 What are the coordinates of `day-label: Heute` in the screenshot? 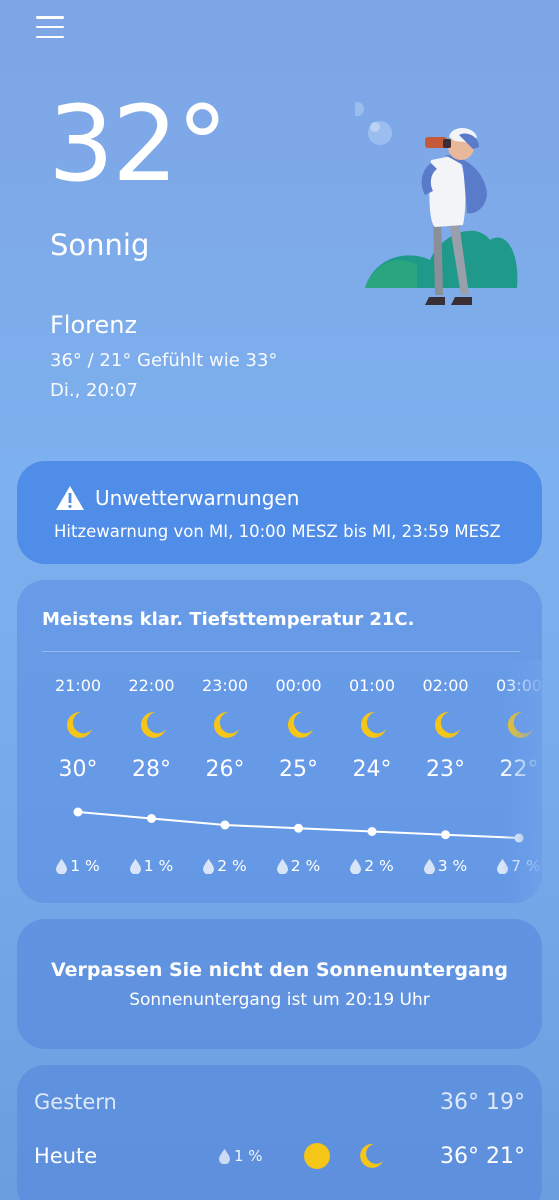 It's located at (66, 1156).